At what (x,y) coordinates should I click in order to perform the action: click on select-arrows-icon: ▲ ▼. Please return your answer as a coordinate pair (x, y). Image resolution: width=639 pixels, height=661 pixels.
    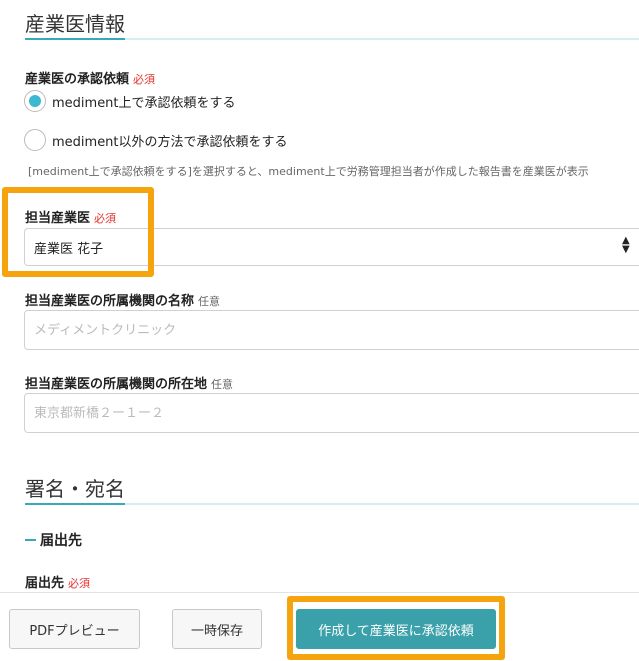
    Looking at the image, I should click on (626, 245).